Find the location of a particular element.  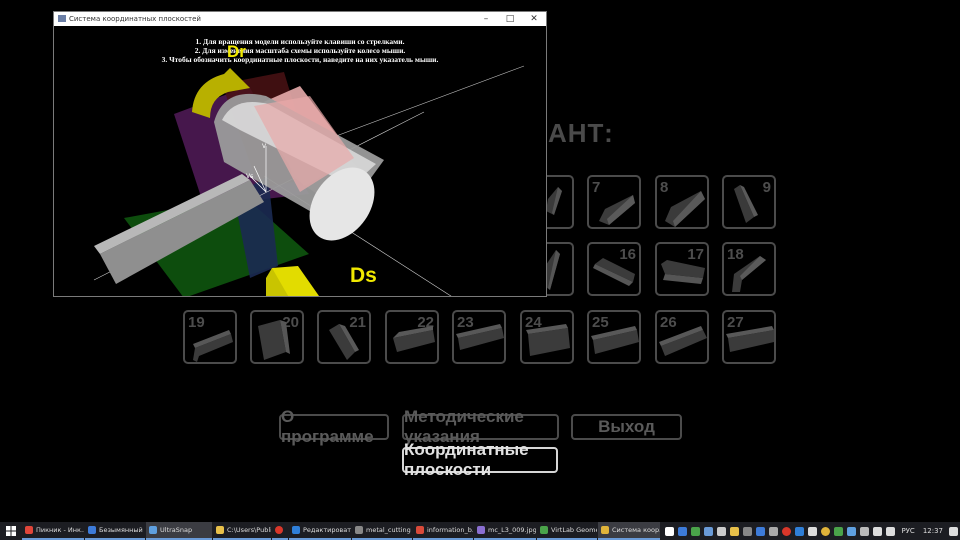

volume-icon is located at coordinates (891, 531).